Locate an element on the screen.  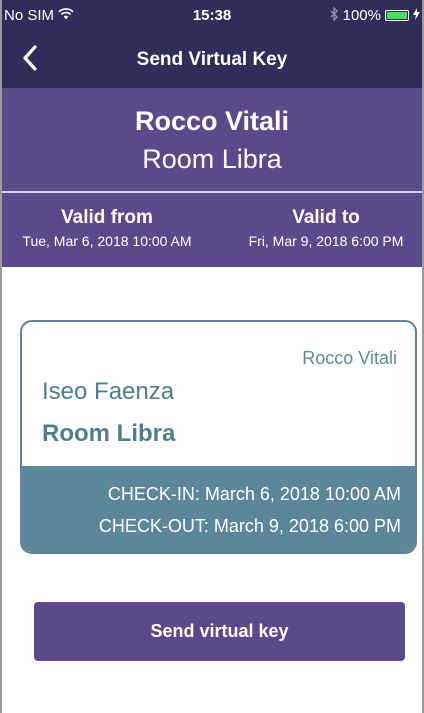
send-virtual-key-button: Send virtual key is located at coordinates (219, 631).